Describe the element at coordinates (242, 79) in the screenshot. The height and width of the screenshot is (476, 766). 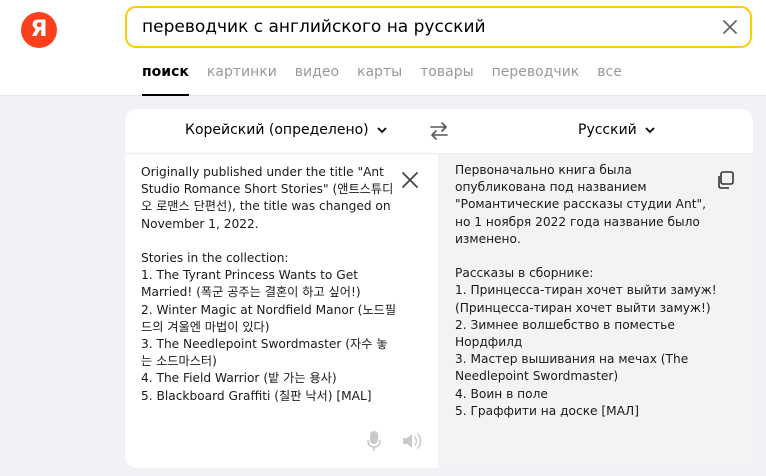
I see `tab-images: картинки` at that location.